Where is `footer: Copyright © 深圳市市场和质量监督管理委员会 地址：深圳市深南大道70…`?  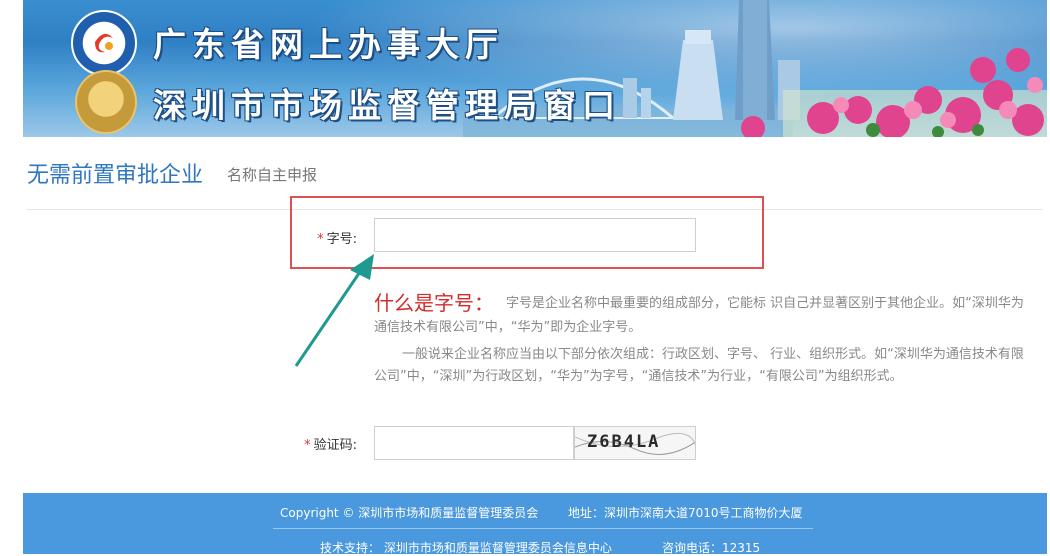 footer: Copyright © 深圳市市场和质量监督管理委员会 地址：深圳市深南大道70… is located at coordinates (535, 524).